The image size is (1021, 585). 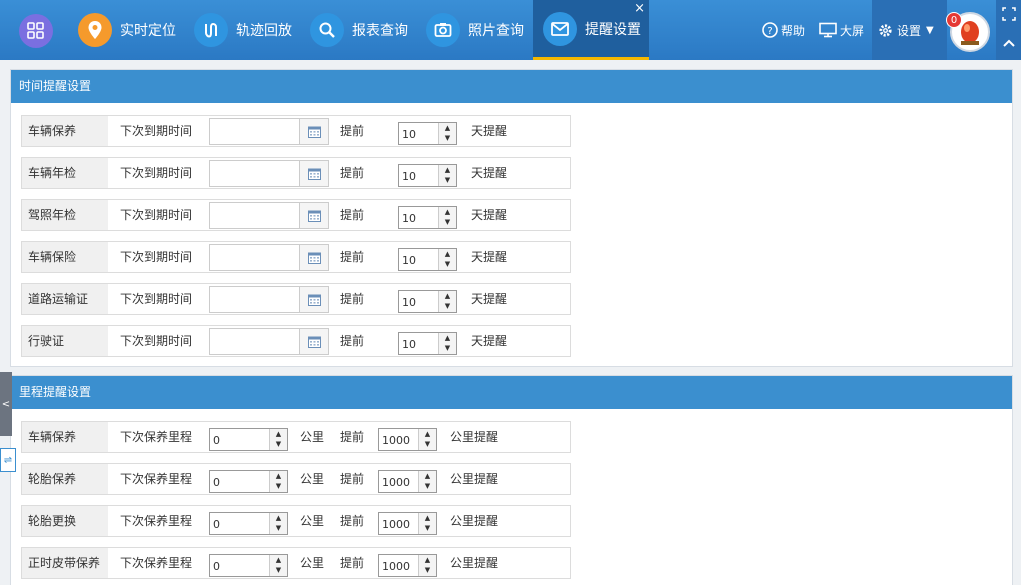 I want to click on big-screen-button: 大屏, so click(x=841, y=30).